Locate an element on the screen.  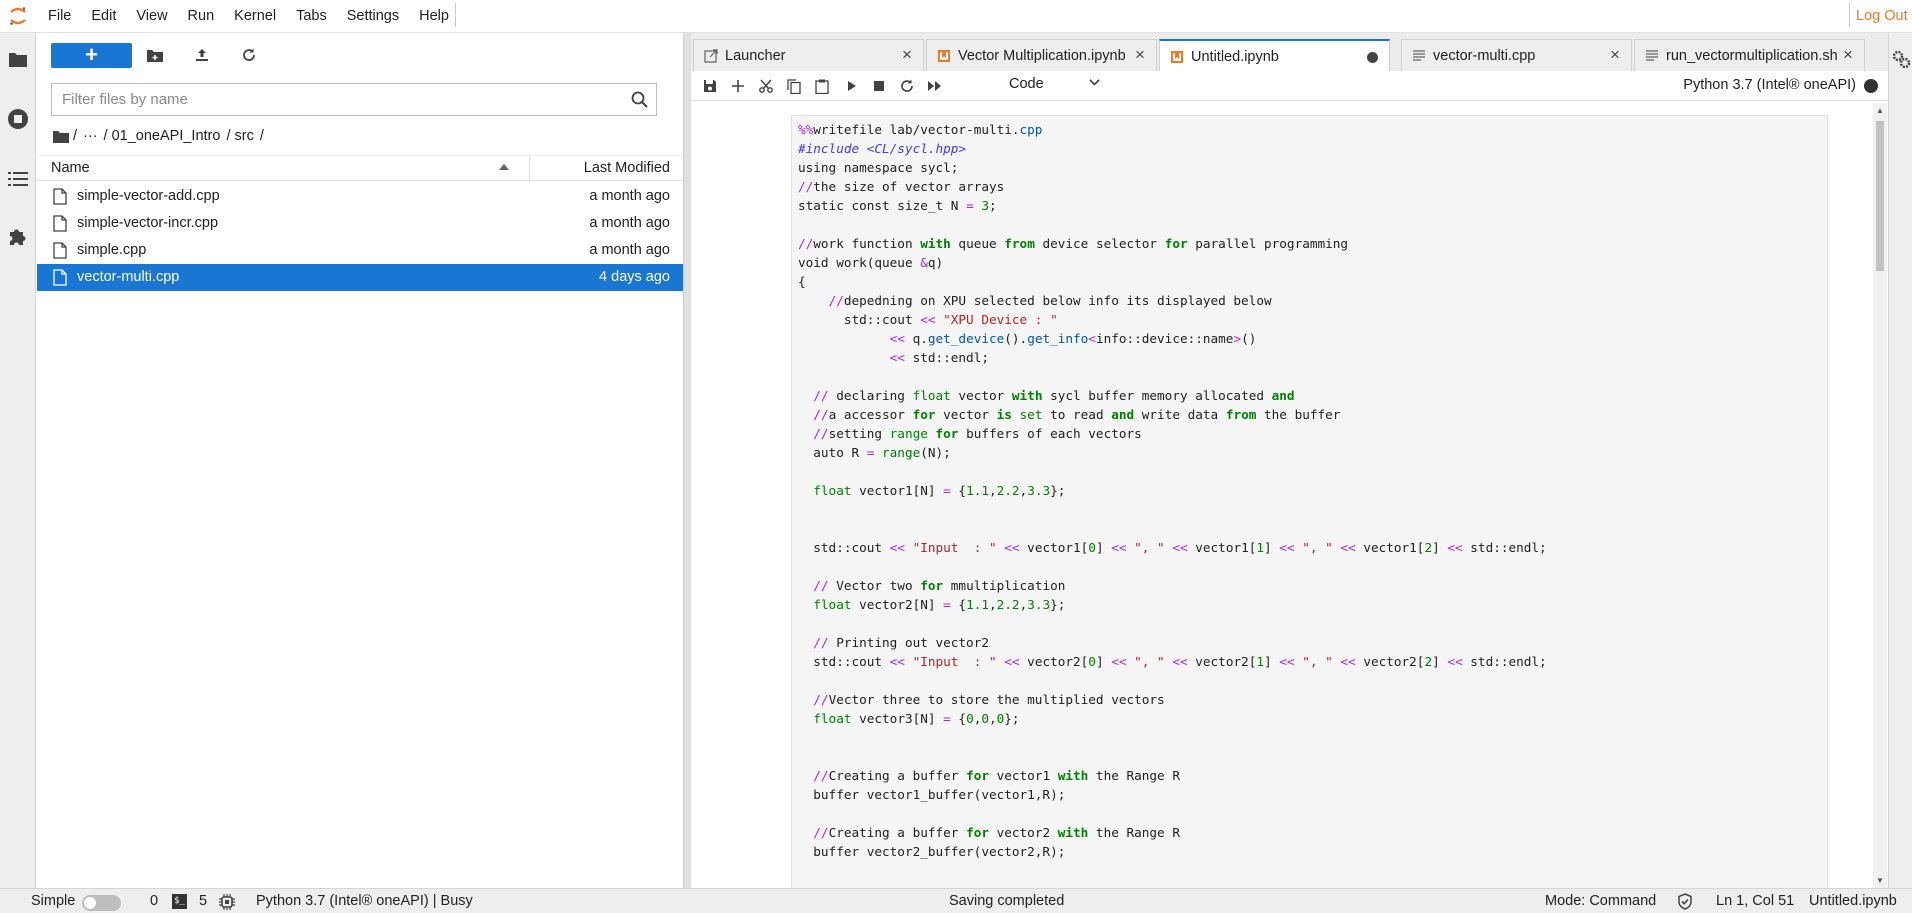
table-of-contents-icon is located at coordinates (18, 179).